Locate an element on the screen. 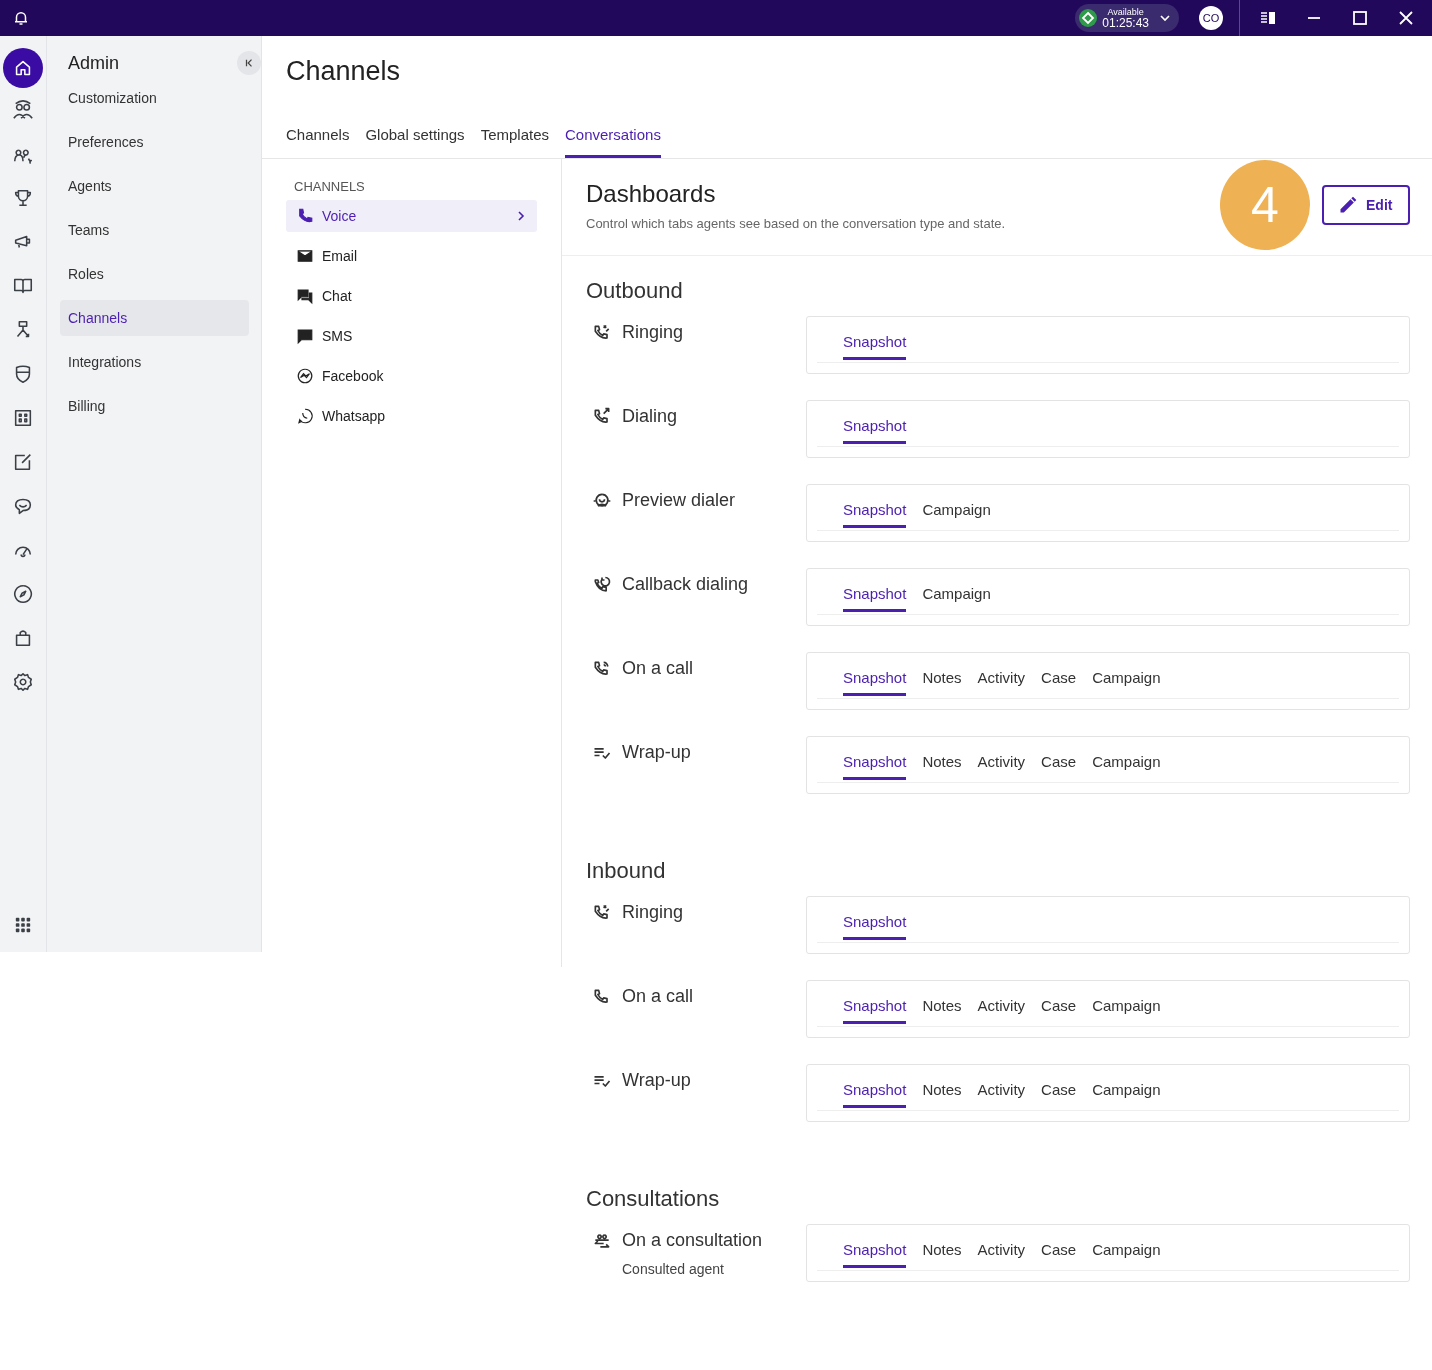 The height and width of the screenshot is (1370, 1432). diamond-status-icon is located at coordinates (1088, 18).